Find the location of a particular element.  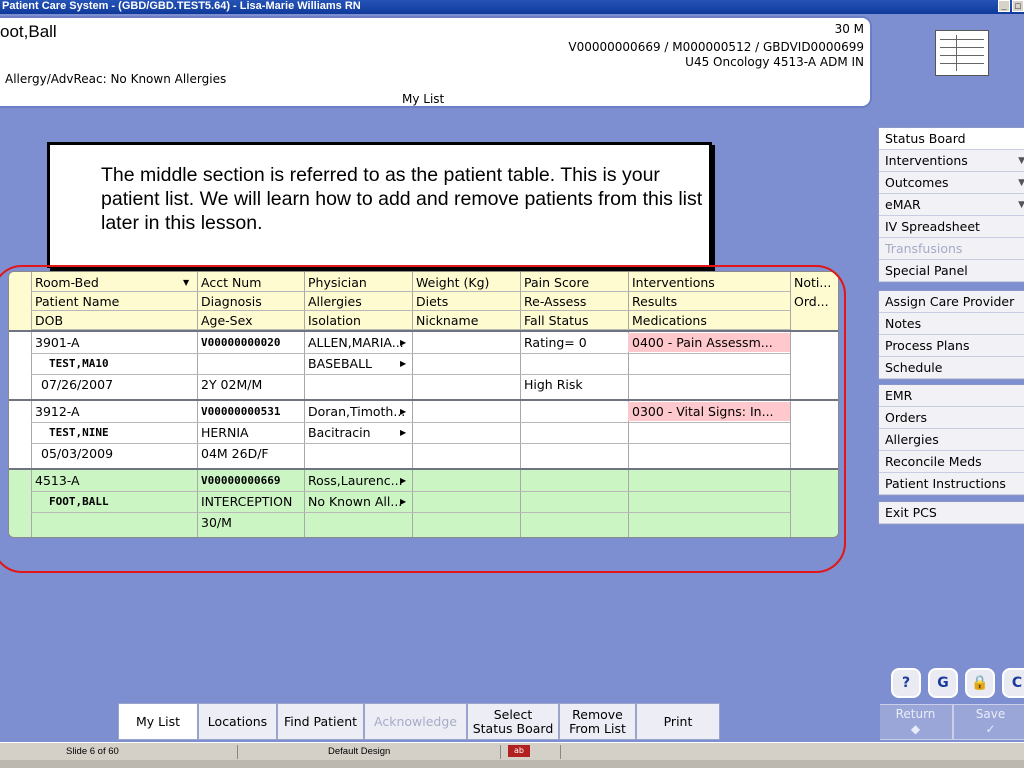

patient-room-cell: 3912-A is located at coordinates (114, 411).